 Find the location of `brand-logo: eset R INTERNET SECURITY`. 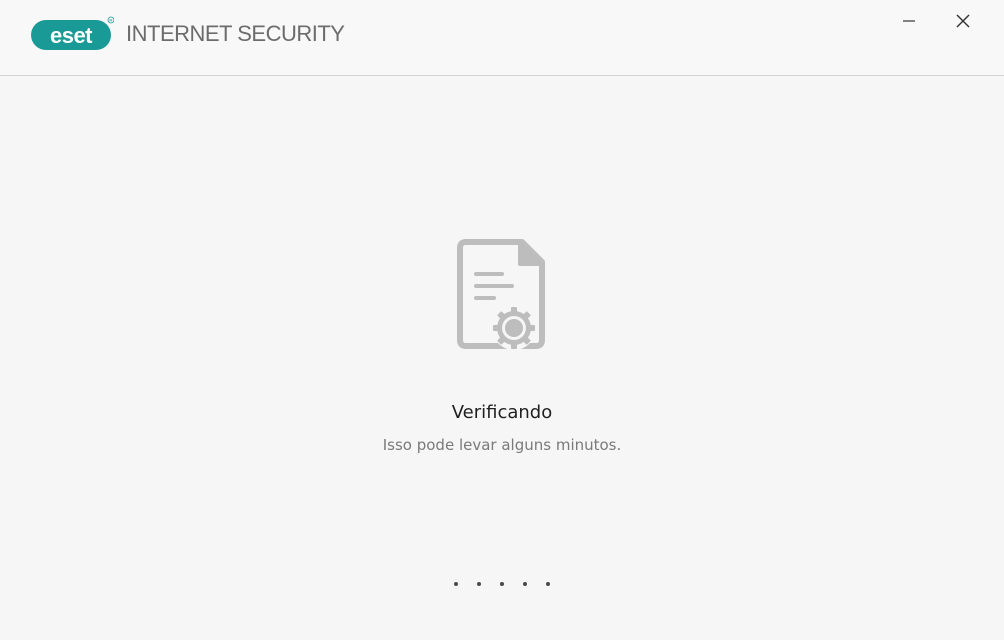

brand-logo: eset R INTERNET SECURITY is located at coordinates (187, 34).